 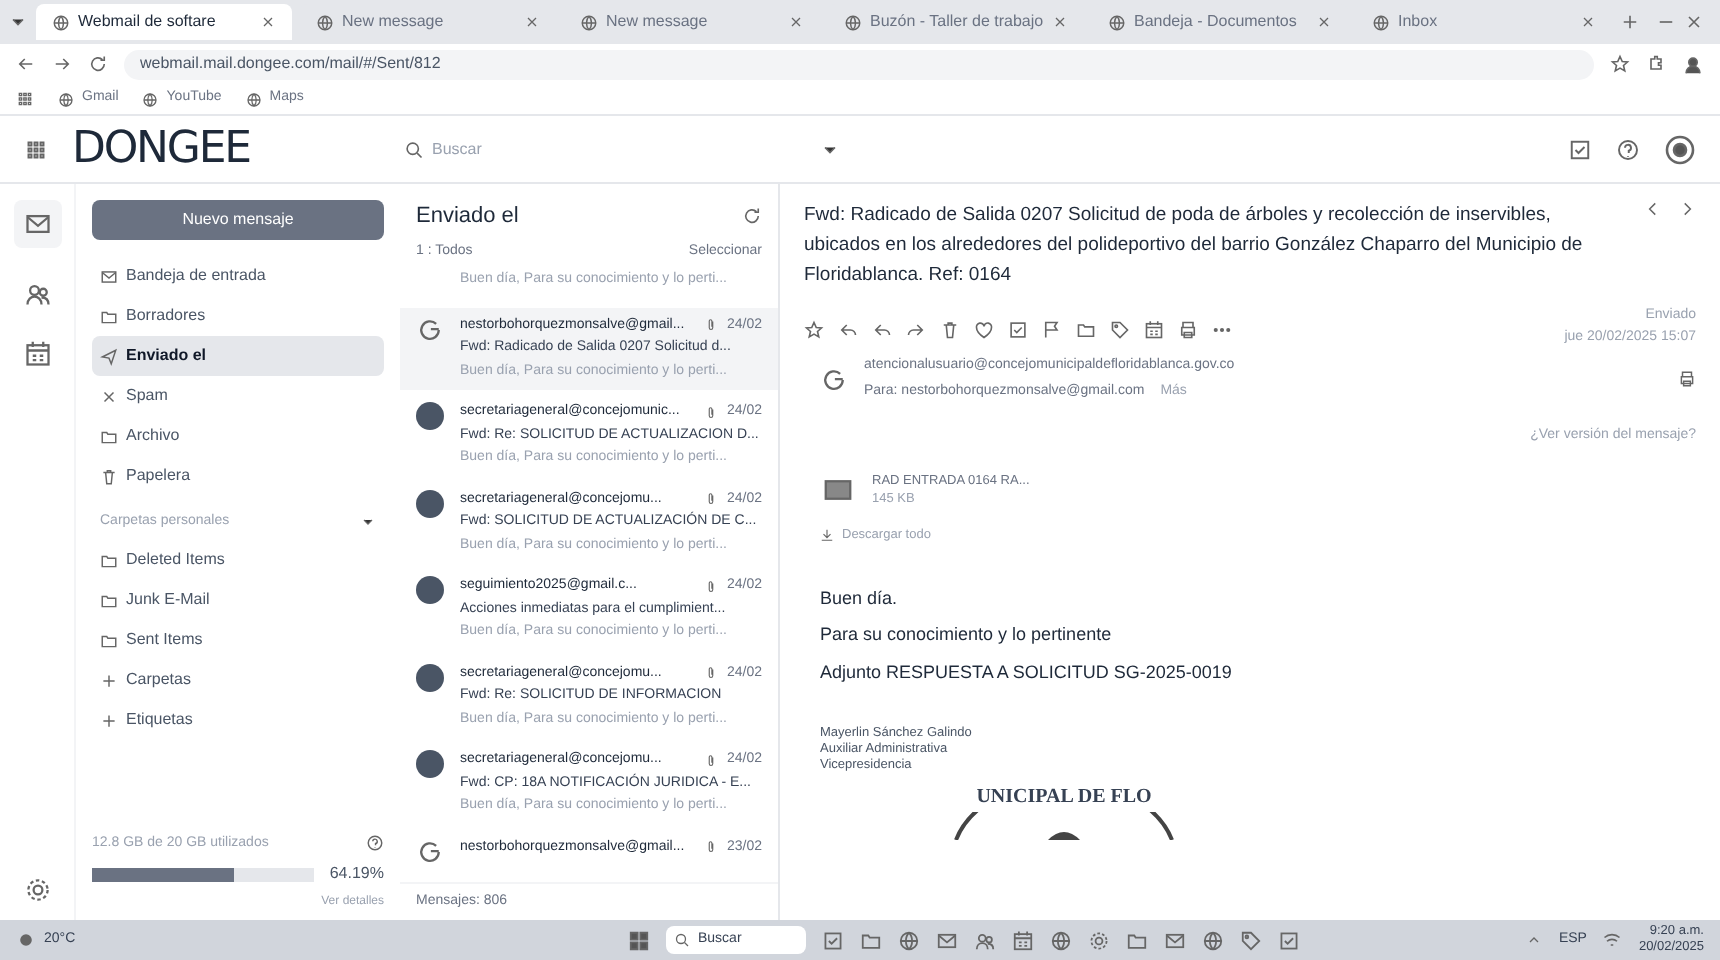 I want to click on reply-icon, so click(x=882, y=330).